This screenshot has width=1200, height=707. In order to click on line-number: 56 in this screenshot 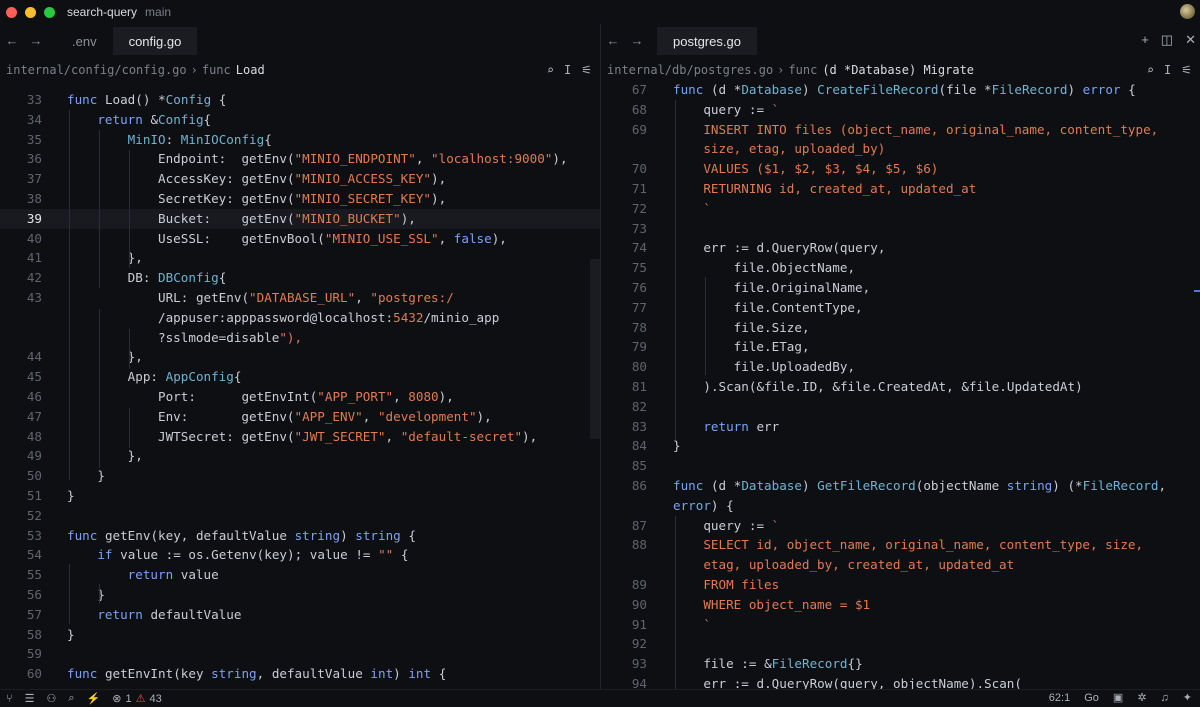, I will do `click(22, 595)`.